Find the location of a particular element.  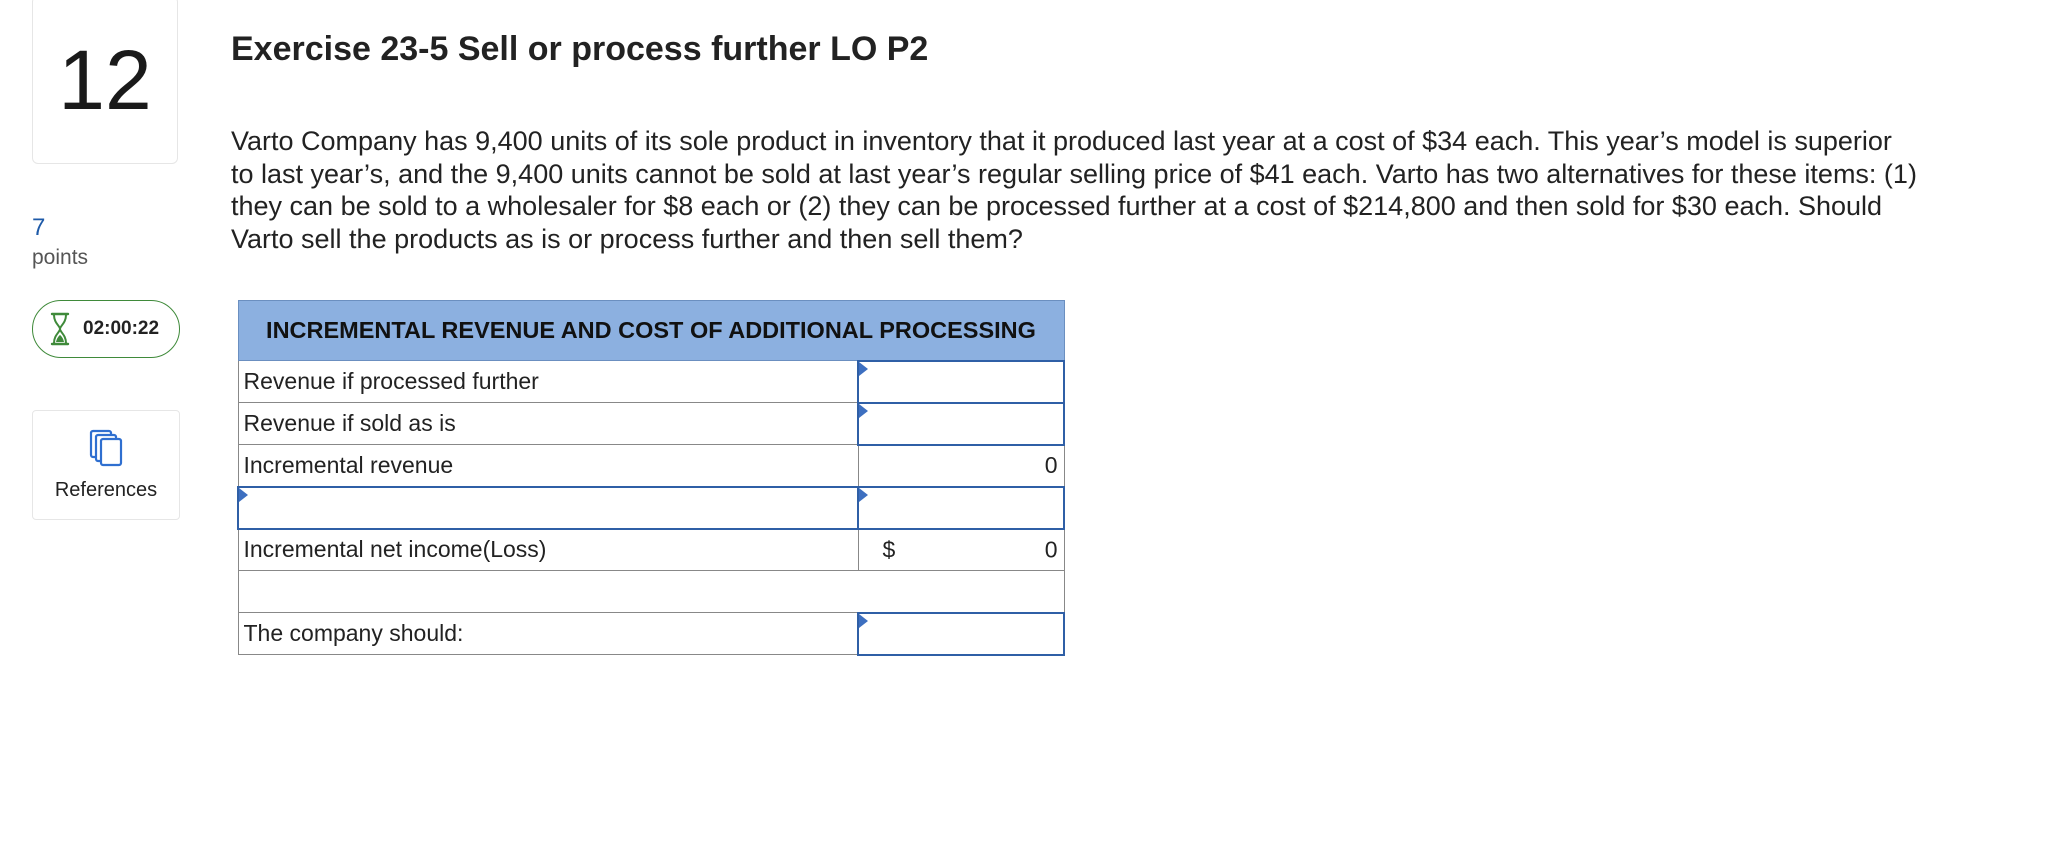

table-row: Incremental revenue 0 is located at coordinates (651, 465).